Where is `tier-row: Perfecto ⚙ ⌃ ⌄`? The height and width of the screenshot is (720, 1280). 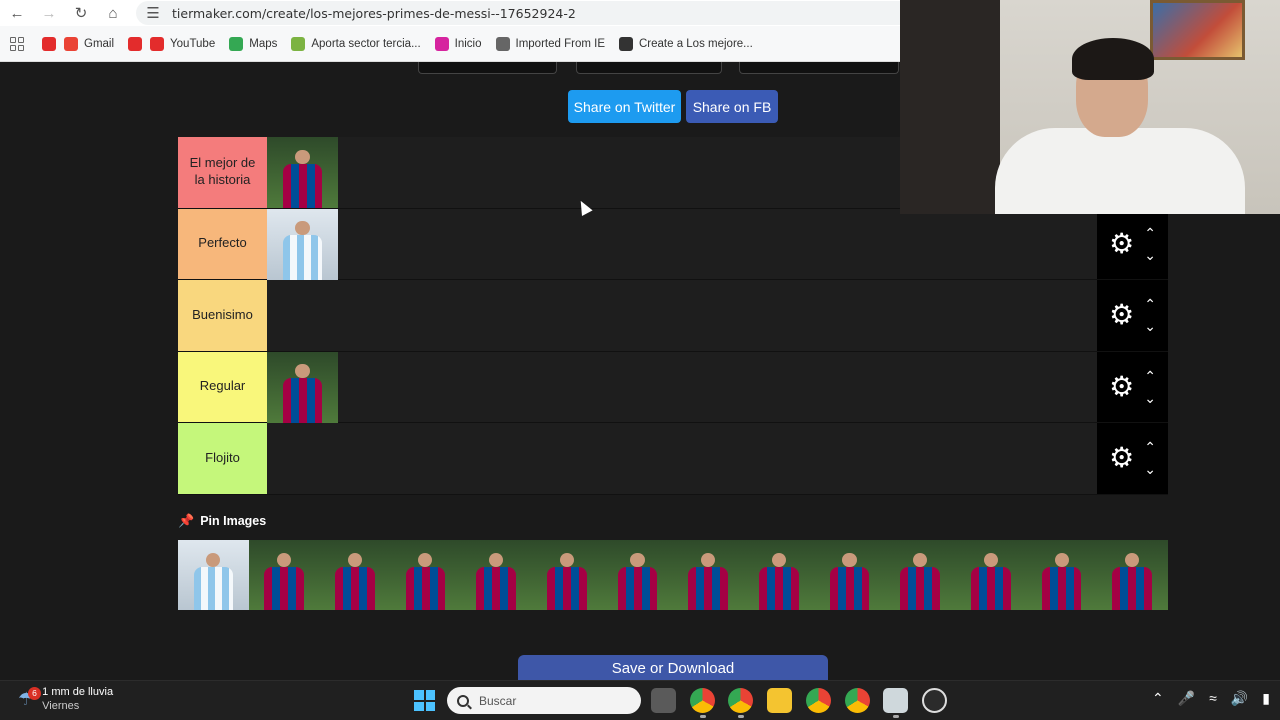 tier-row: Perfecto ⚙ ⌃ ⌄ is located at coordinates (673, 244).